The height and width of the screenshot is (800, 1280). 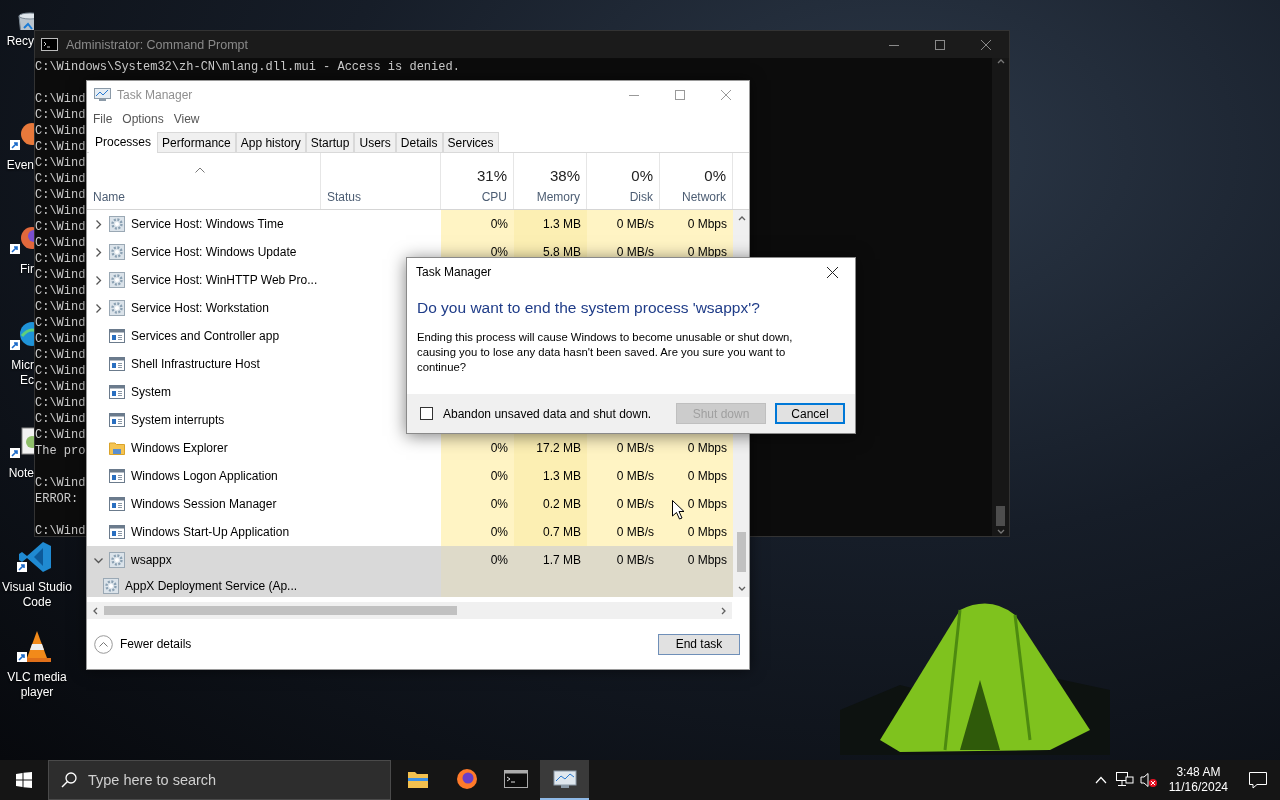 I want to click on menu-item: File, so click(x=103, y=119).